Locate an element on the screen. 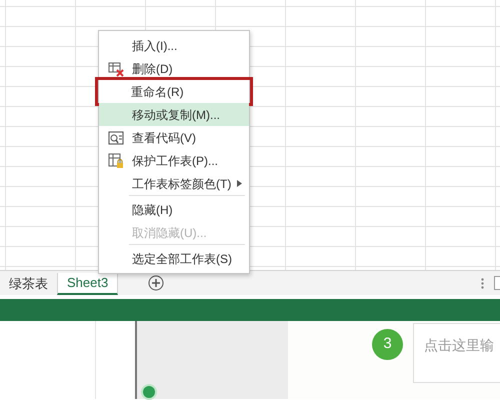  locked-sheet-icon is located at coordinates (116, 160).